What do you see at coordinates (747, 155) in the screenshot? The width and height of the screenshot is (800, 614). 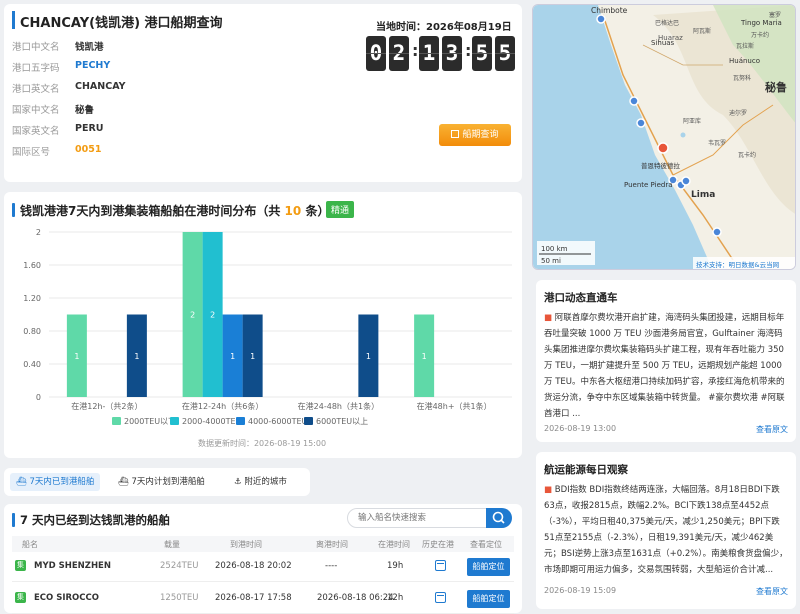 I see `map-label: 瓦卡约` at bounding box center [747, 155].